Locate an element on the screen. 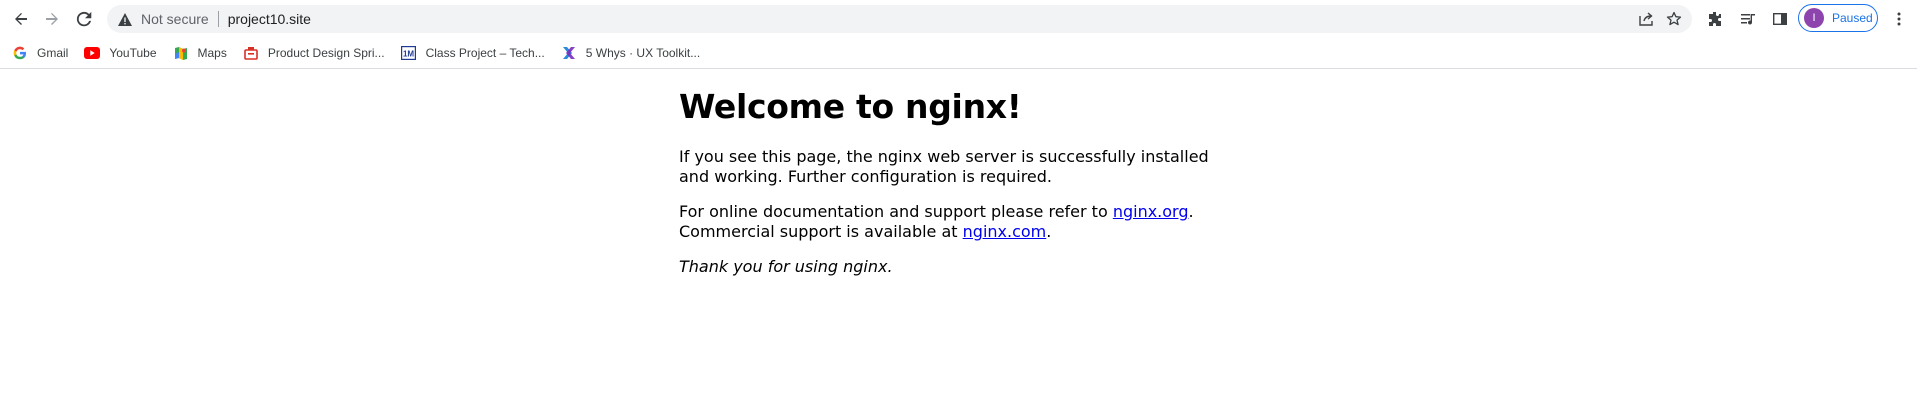 The height and width of the screenshot is (406, 1917). forward-arrow-icon is located at coordinates (52, 19).